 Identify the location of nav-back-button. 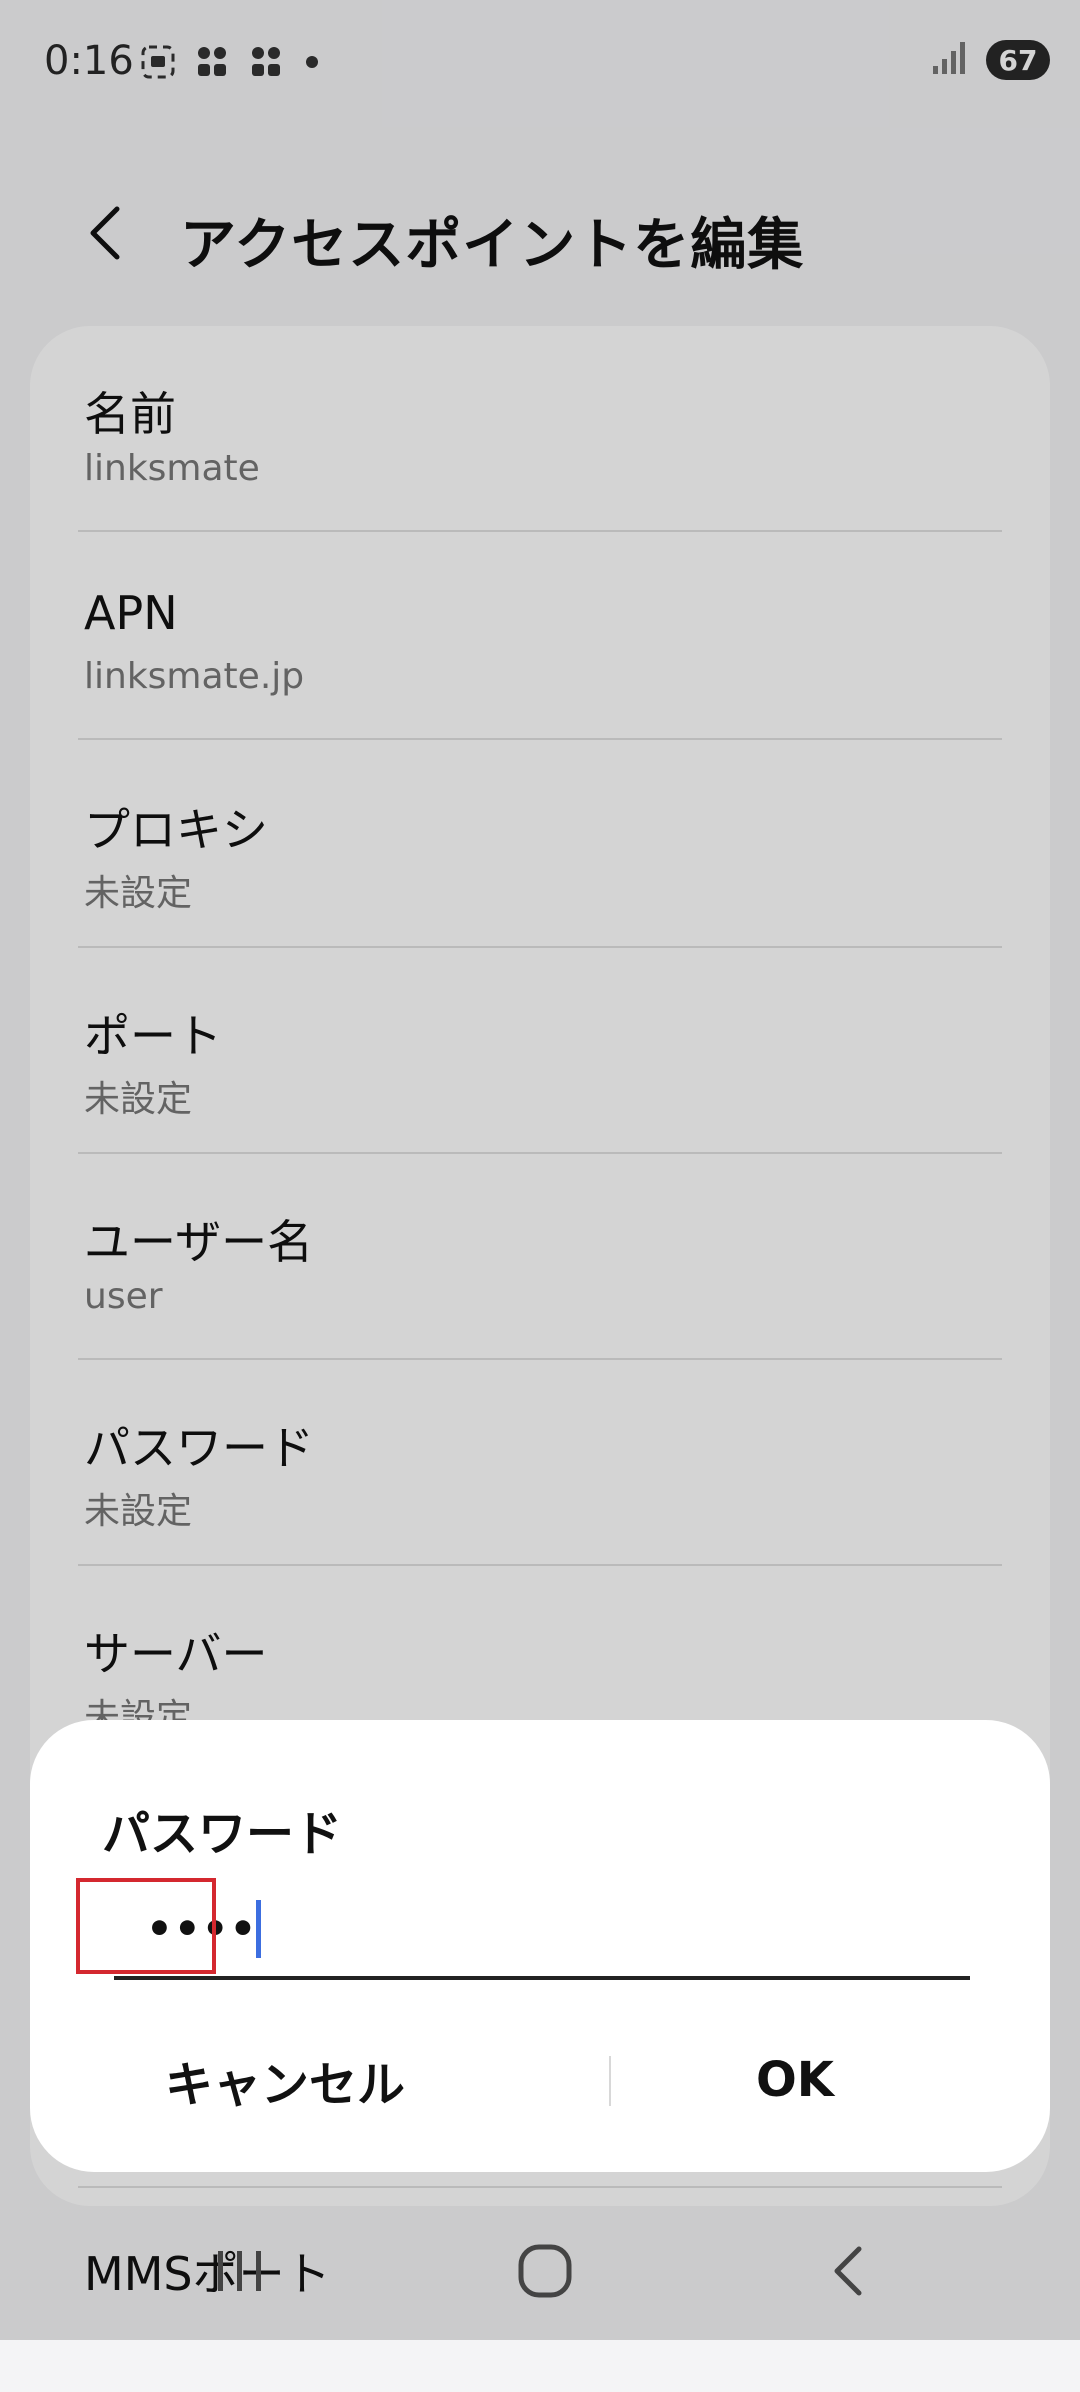
(848, 2273).